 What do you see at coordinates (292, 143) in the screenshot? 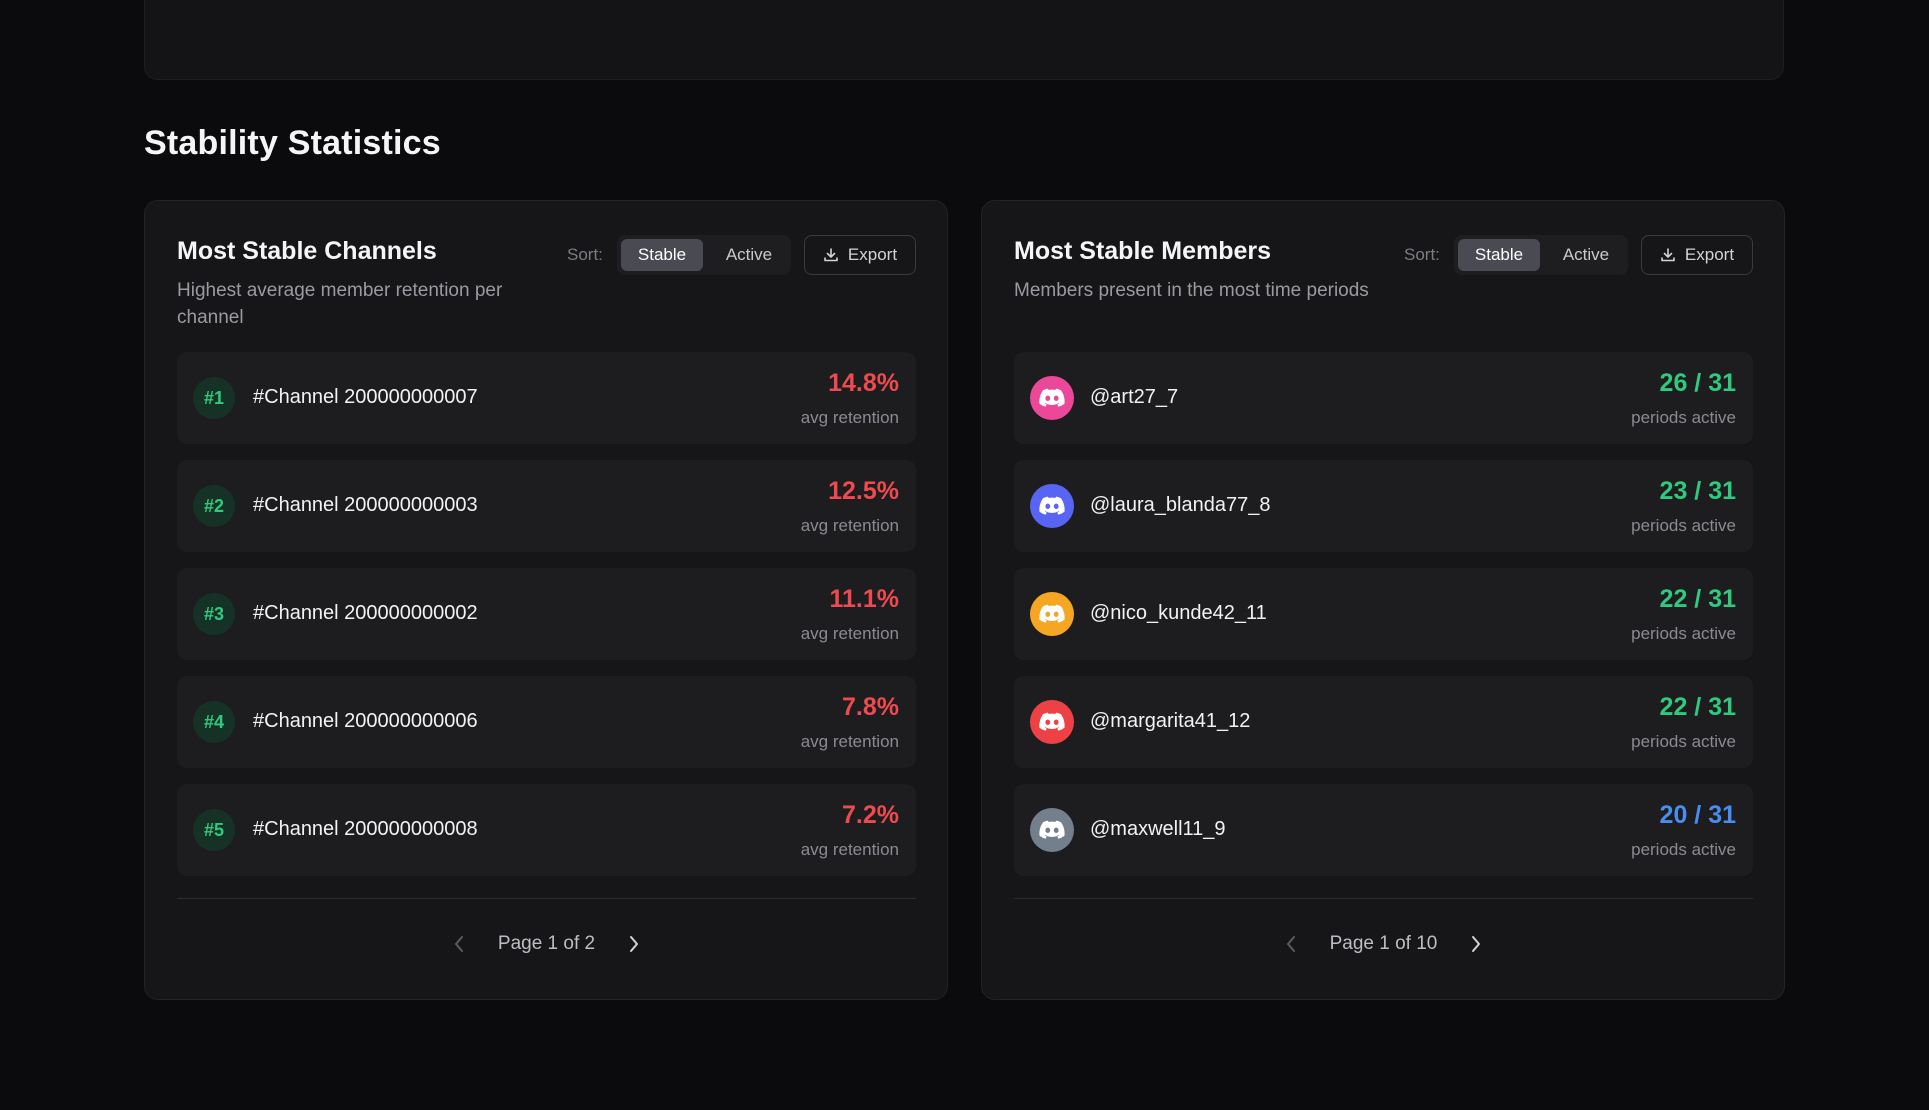
I see `section-title: Stability Statistics` at bounding box center [292, 143].